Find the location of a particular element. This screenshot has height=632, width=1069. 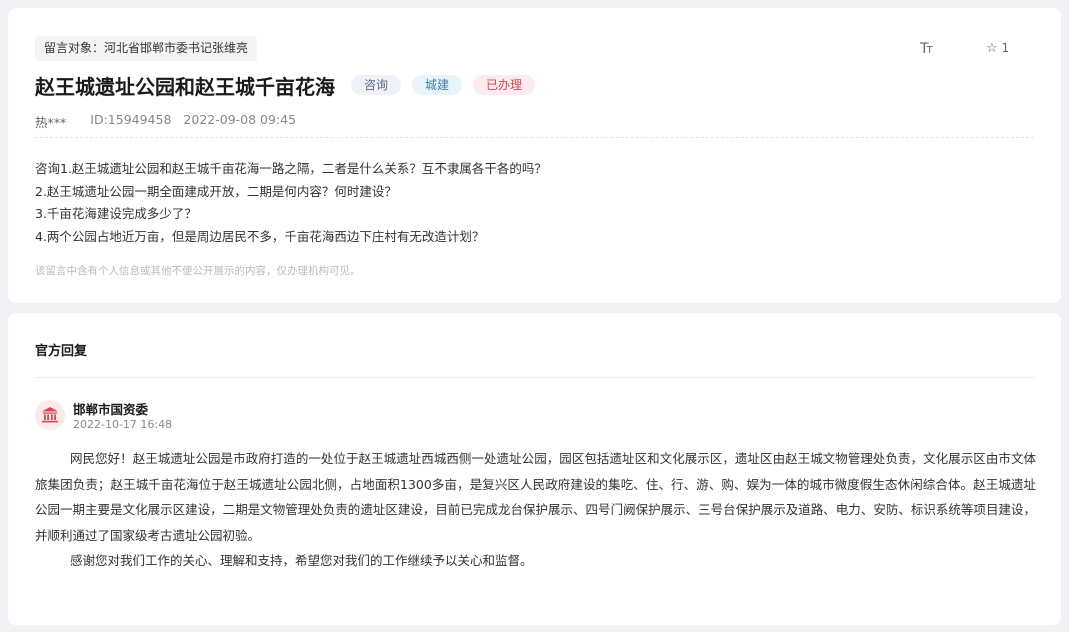

author-name: 热*** is located at coordinates (51, 122).